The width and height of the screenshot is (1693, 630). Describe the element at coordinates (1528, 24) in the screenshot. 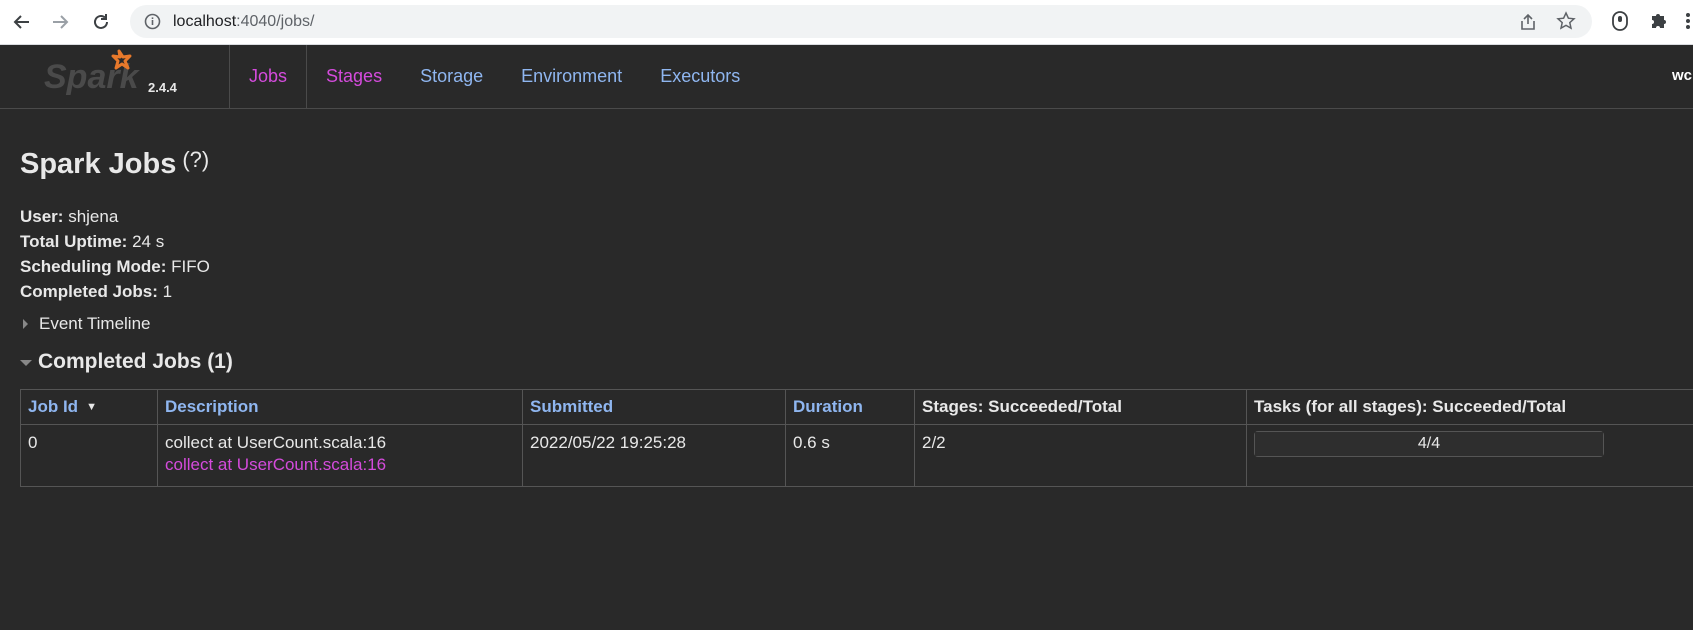

I see `share-icon` at that location.